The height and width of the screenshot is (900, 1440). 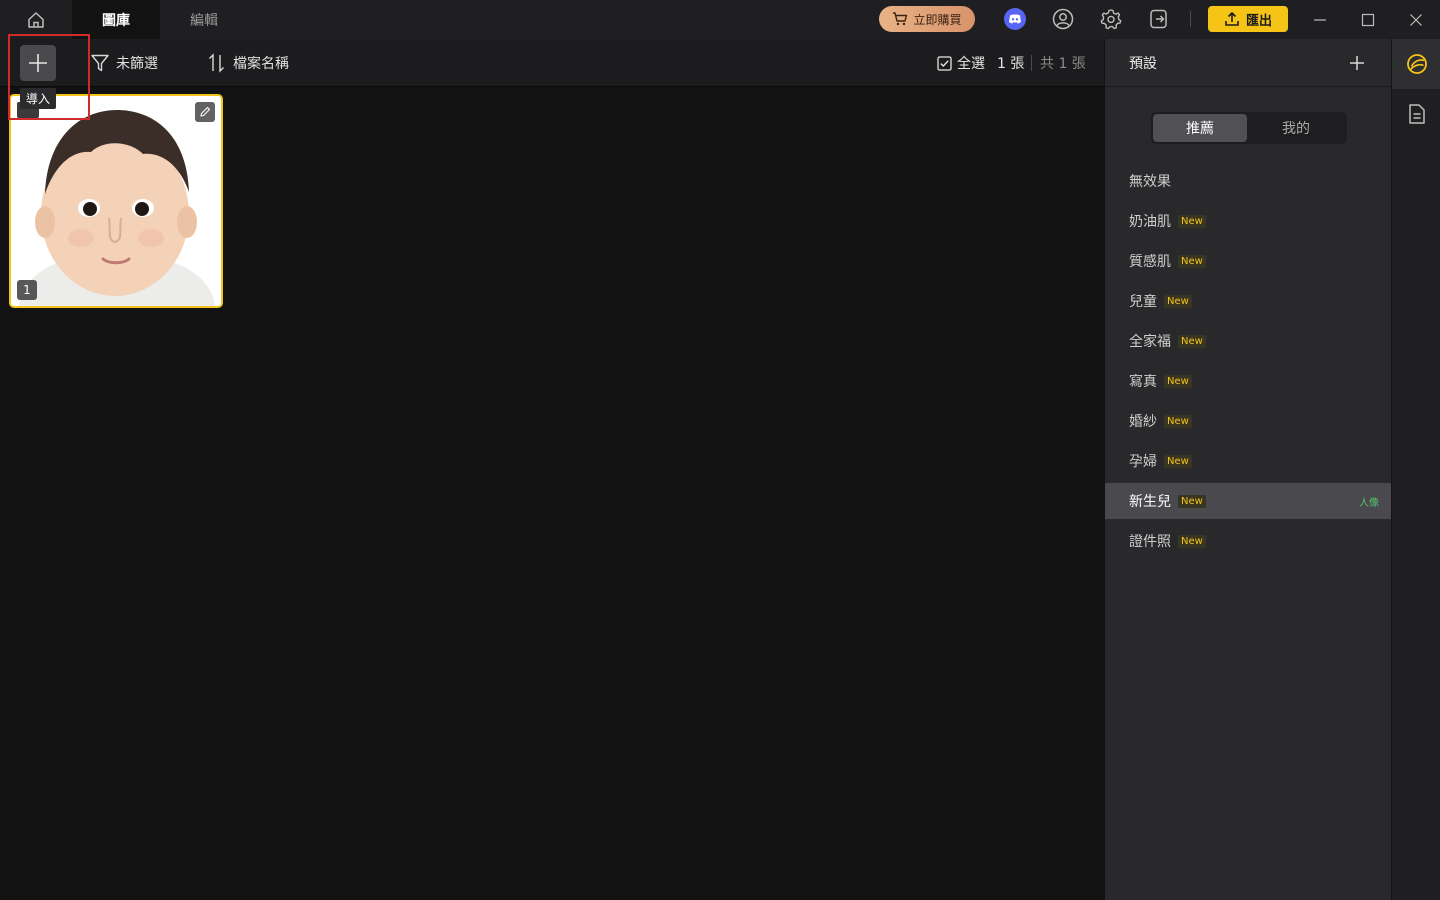 What do you see at coordinates (1143, 462) in the screenshot?
I see `preset-name: 孕婦` at bounding box center [1143, 462].